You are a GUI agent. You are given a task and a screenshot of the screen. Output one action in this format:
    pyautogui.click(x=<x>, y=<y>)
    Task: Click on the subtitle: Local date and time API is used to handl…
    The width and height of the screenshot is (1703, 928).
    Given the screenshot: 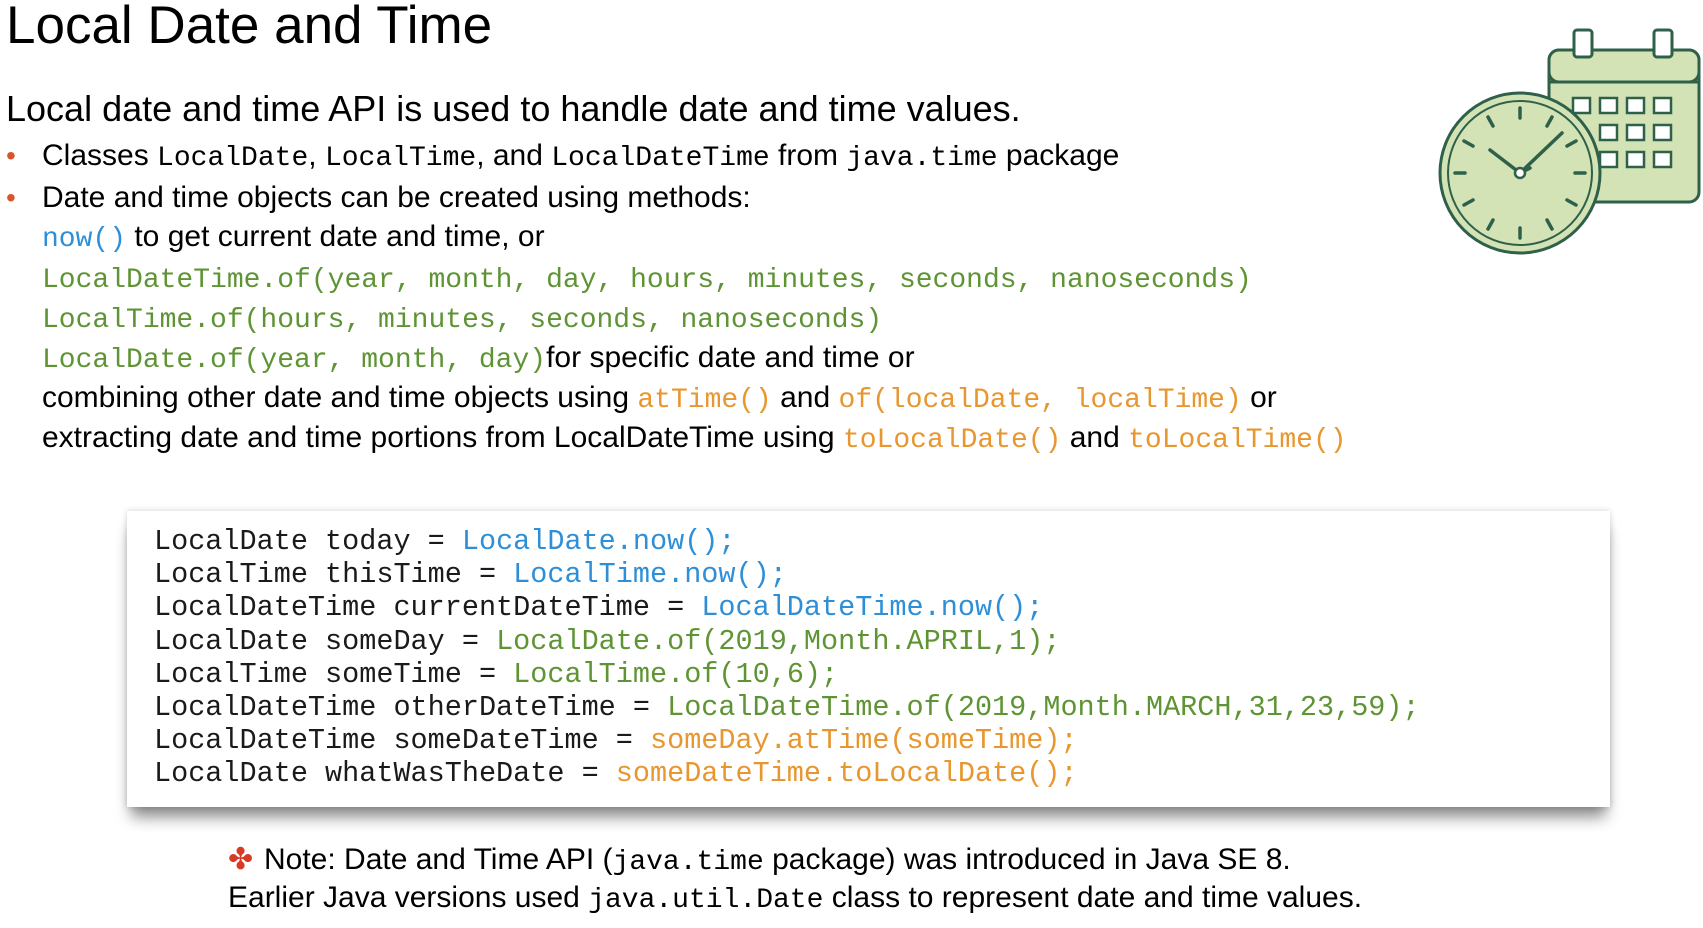 What is the action you would take?
    pyautogui.click(x=513, y=108)
    